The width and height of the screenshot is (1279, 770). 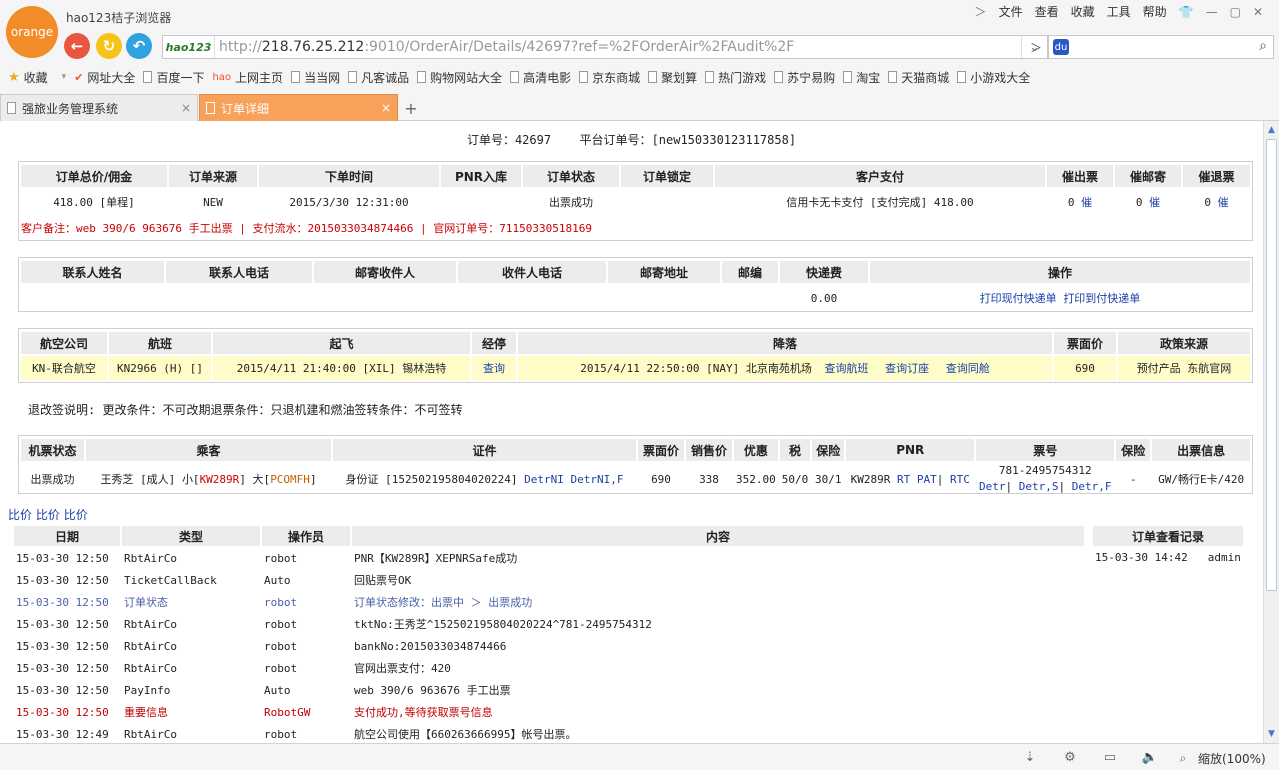 I want to click on bookmark-vancl: 凡客诚品, so click(x=378, y=77).